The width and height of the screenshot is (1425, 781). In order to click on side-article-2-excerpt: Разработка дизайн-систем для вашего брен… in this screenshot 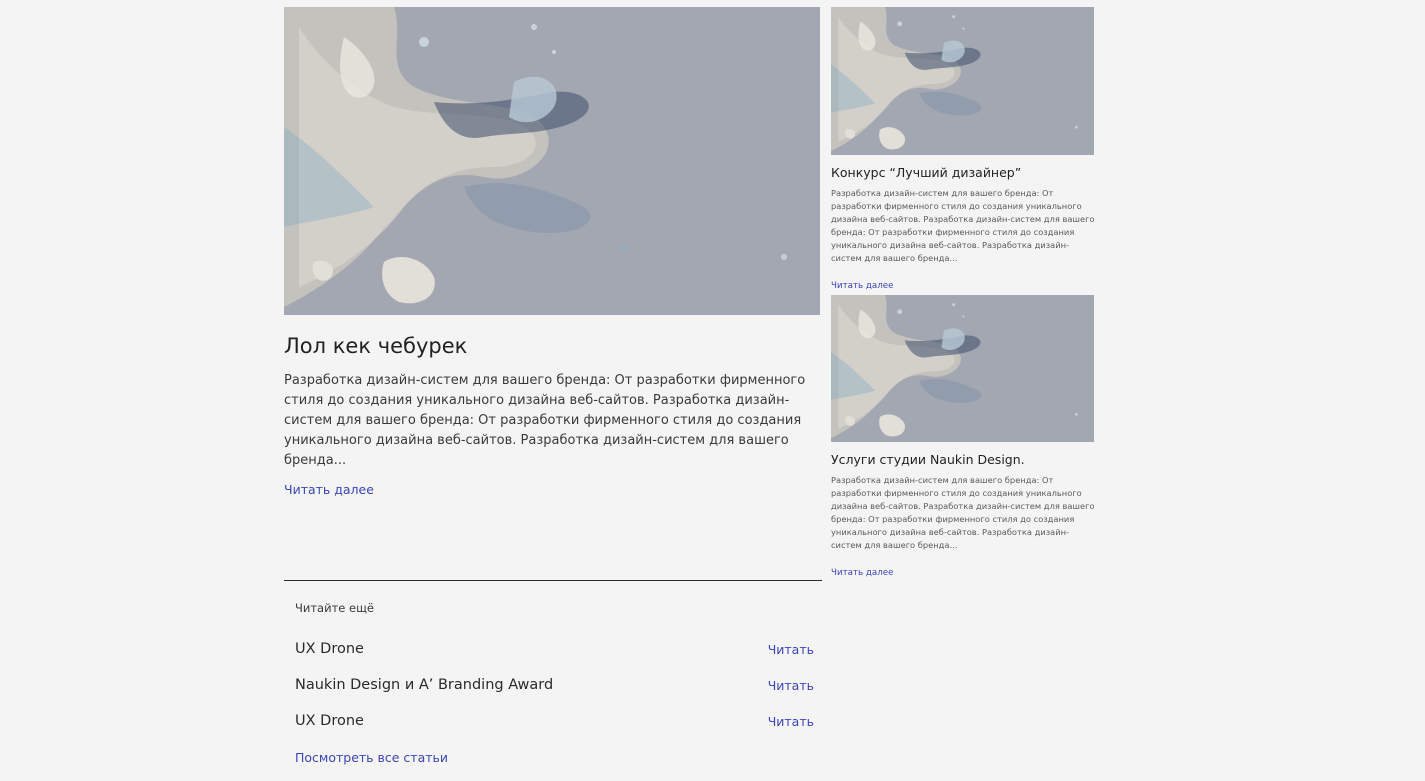, I will do `click(963, 512)`.